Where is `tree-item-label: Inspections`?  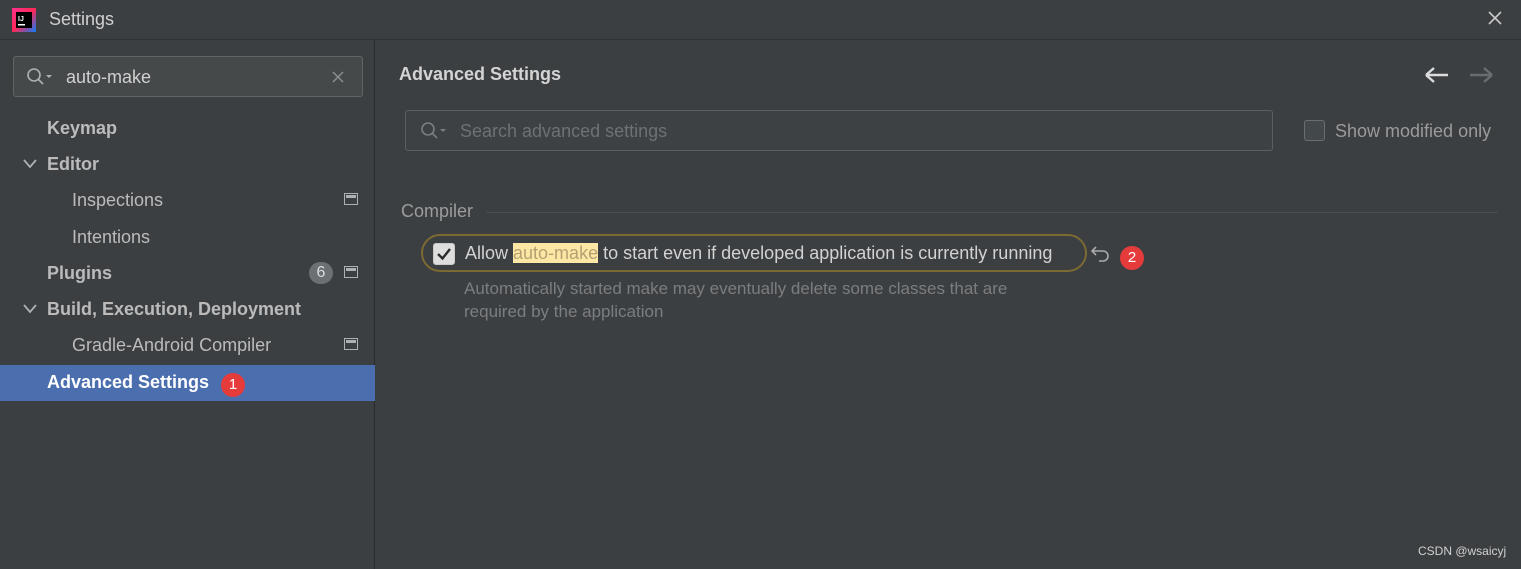
tree-item-label: Inspections is located at coordinates (118, 200).